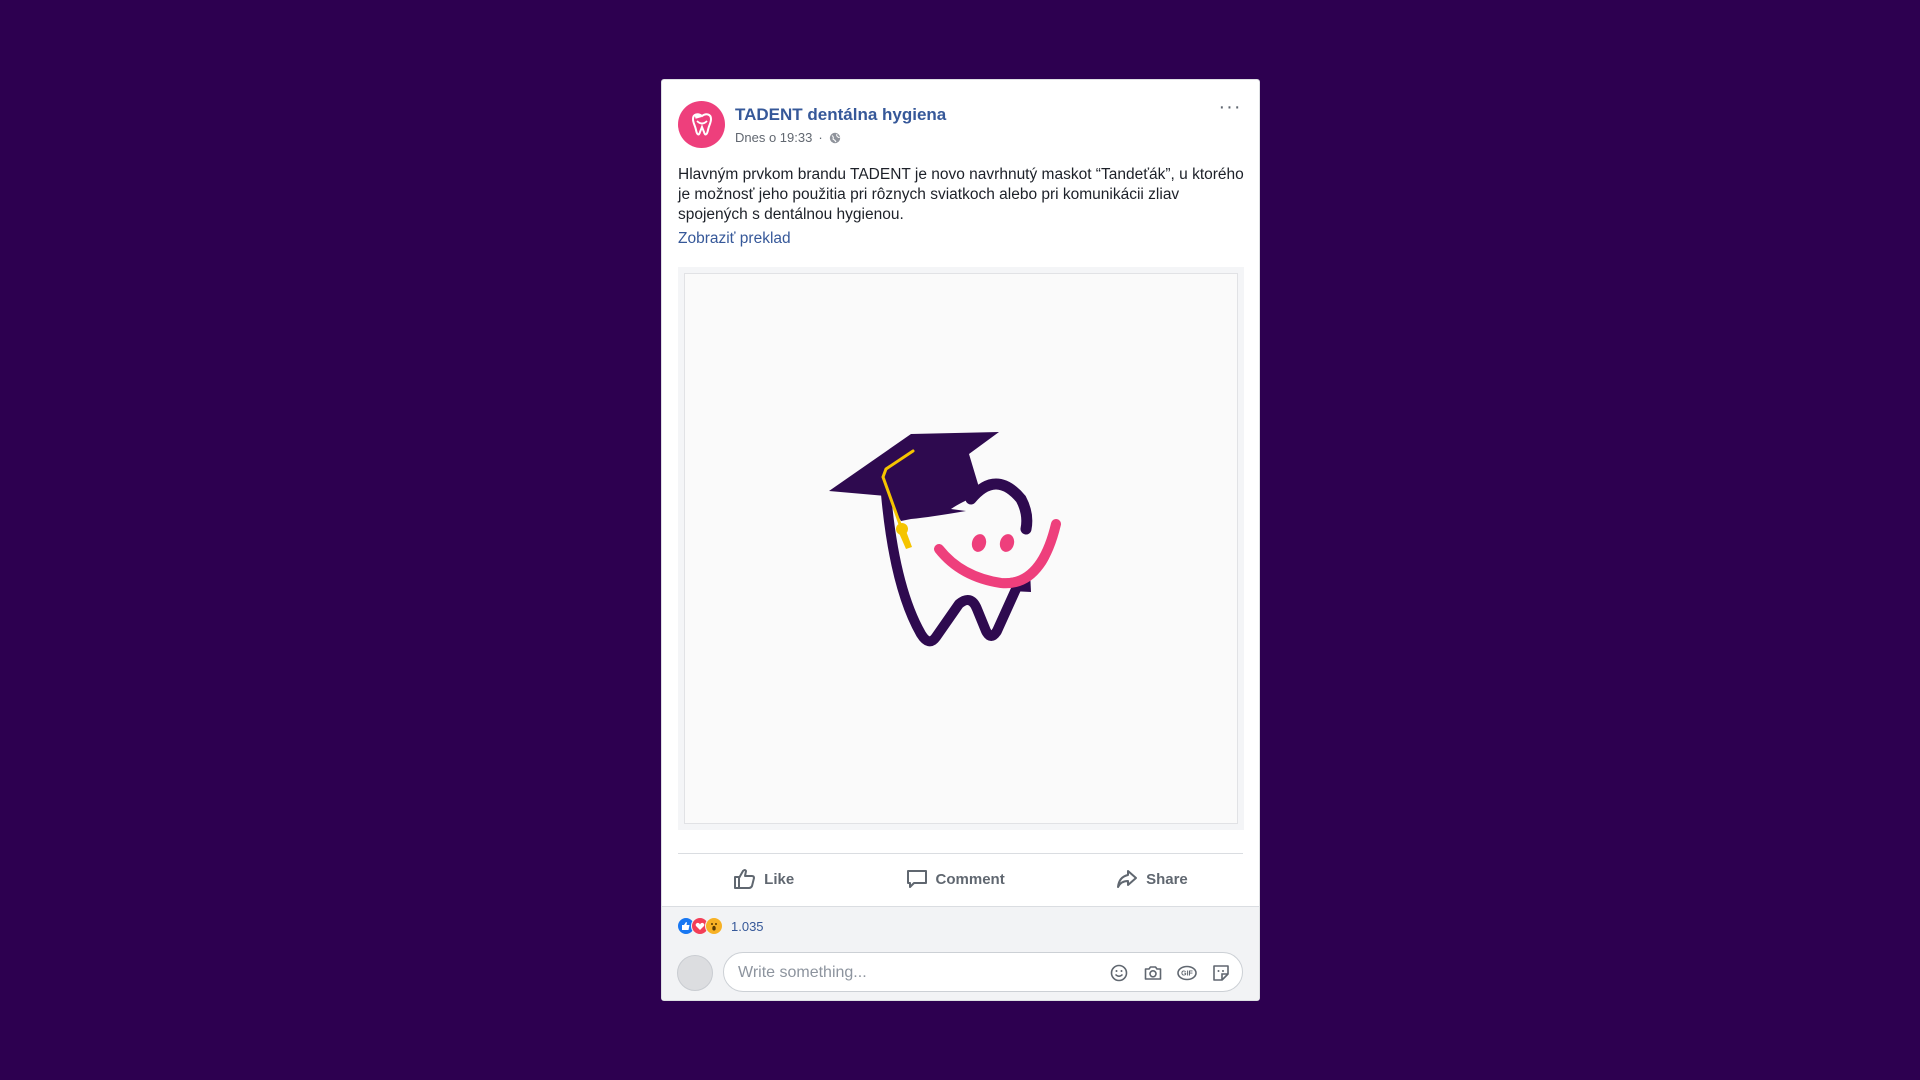 The width and height of the screenshot is (1920, 1080). Describe the element at coordinates (970, 879) in the screenshot. I see `comment-label: Comment` at that location.